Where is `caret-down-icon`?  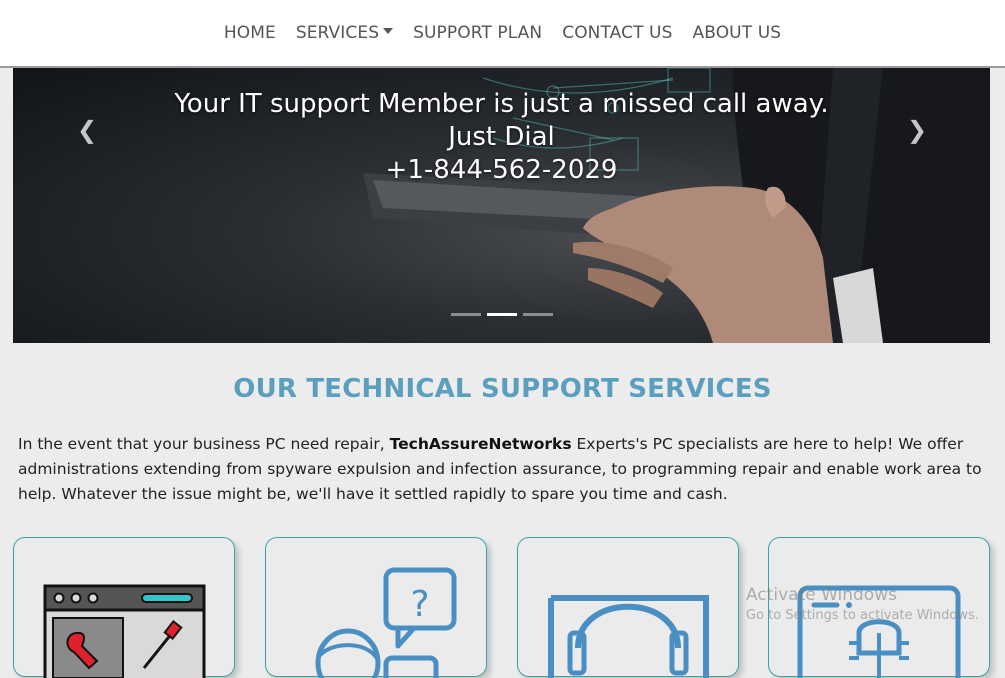 caret-down-icon is located at coordinates (388, 31).